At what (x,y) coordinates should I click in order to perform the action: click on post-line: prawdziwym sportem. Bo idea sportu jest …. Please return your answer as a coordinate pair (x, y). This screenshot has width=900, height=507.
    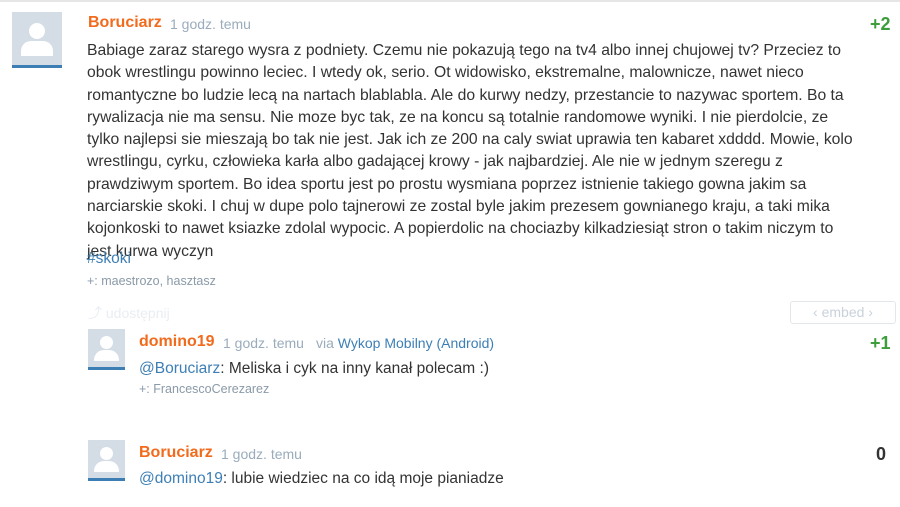
    Looking at the image, I should click on (447, 184).